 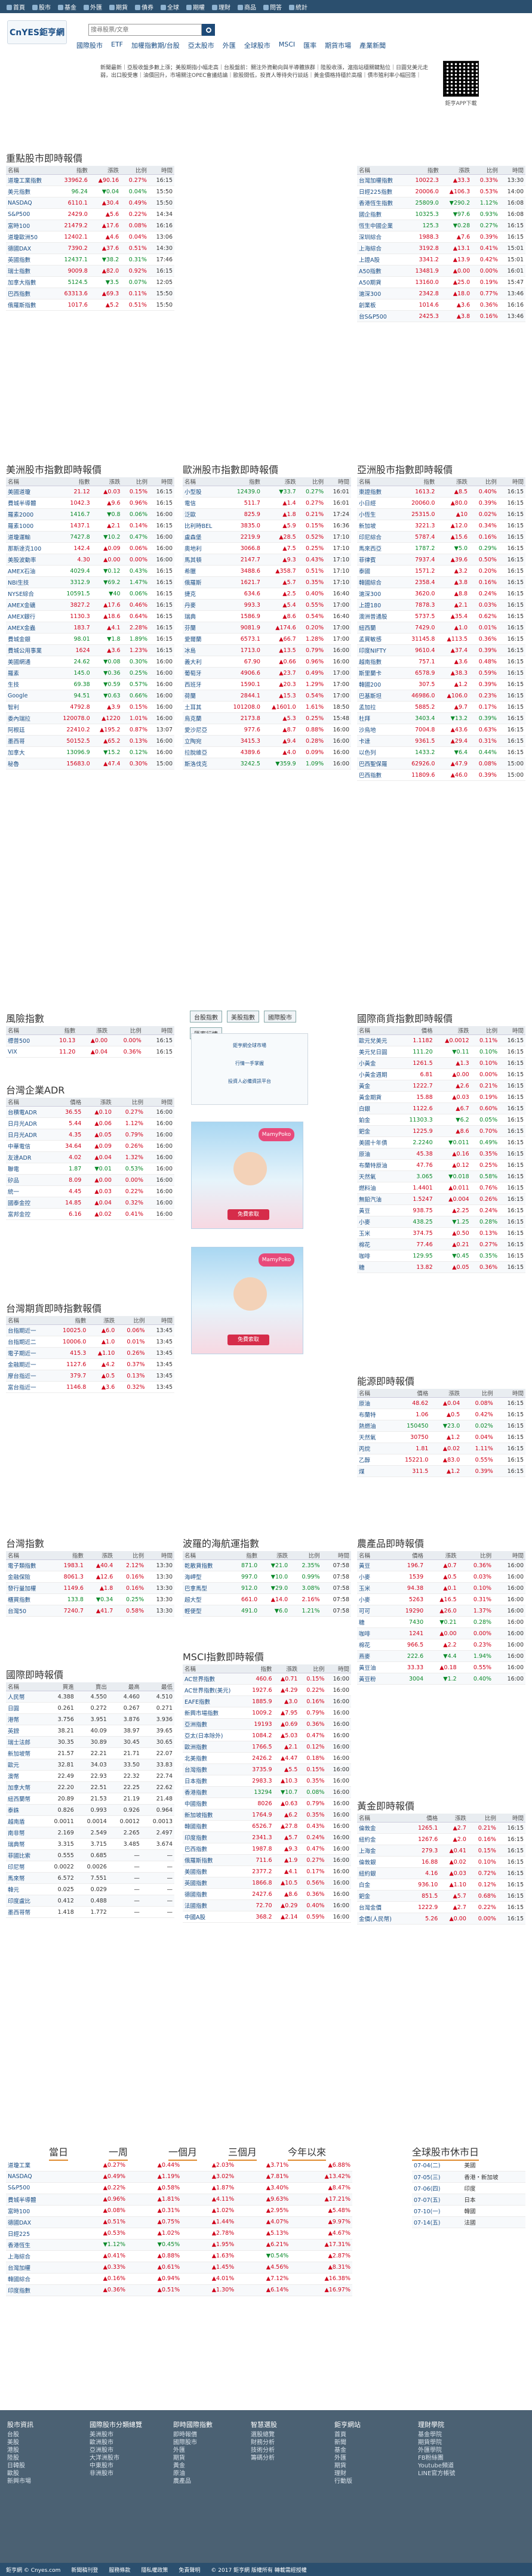 What do you see at coordinates (441, 1086) in the screenshot?
I see `table-row: 黃金 1222.7 ▲2.6 0.21% 16:15` at bounding box center [441, 1086].